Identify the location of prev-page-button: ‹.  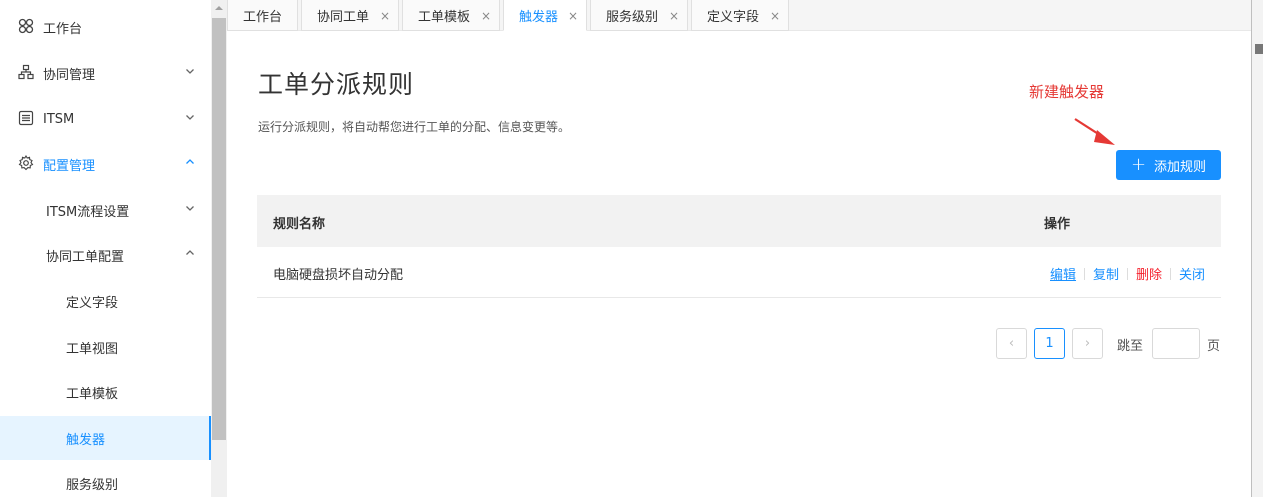
(1011, 343).